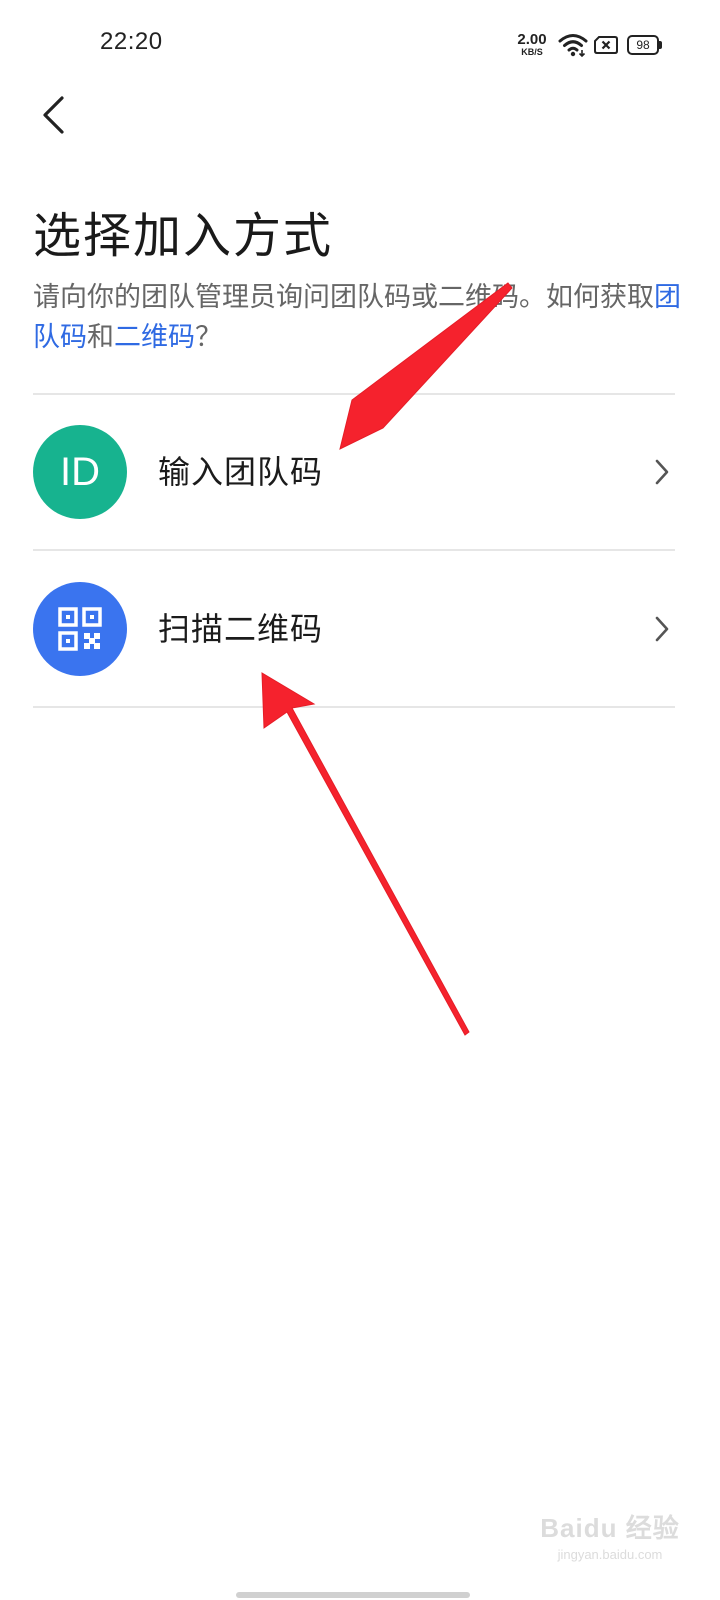  I want to click on battery-level: 98, so click(643, 45).